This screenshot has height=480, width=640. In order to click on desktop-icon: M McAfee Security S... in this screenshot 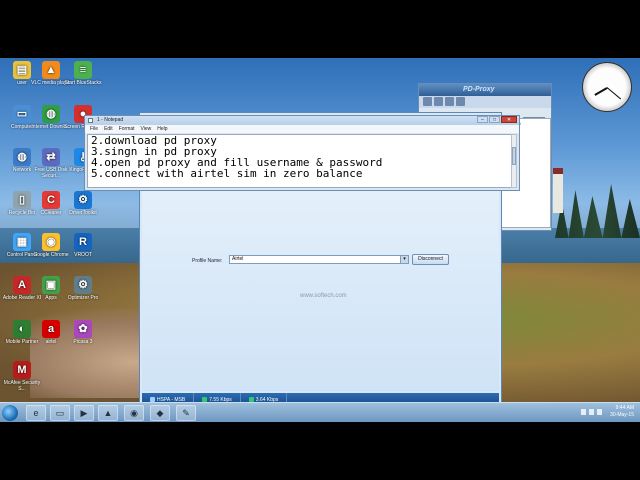, I will do `click(22, 376)`.